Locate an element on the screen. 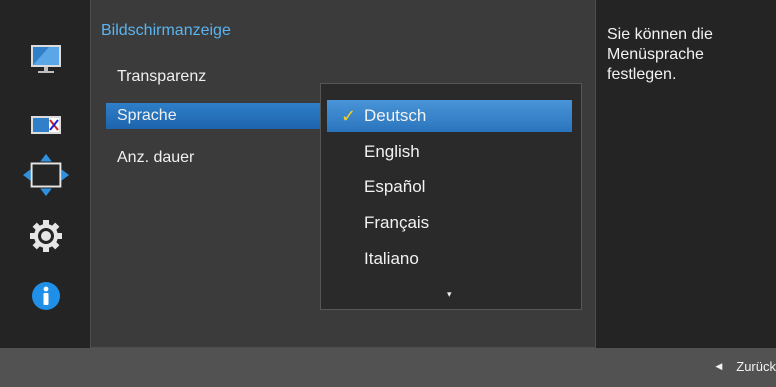  language-option: Español is located at coordinates (451, 187).